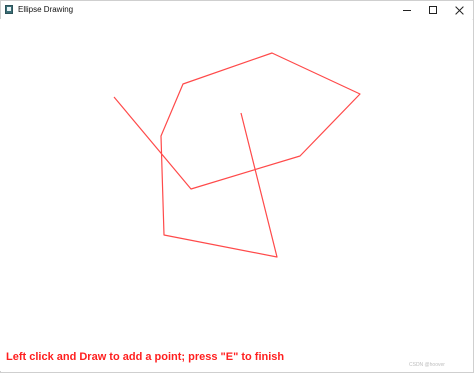  I want to click on close-button, so click(459, 10).